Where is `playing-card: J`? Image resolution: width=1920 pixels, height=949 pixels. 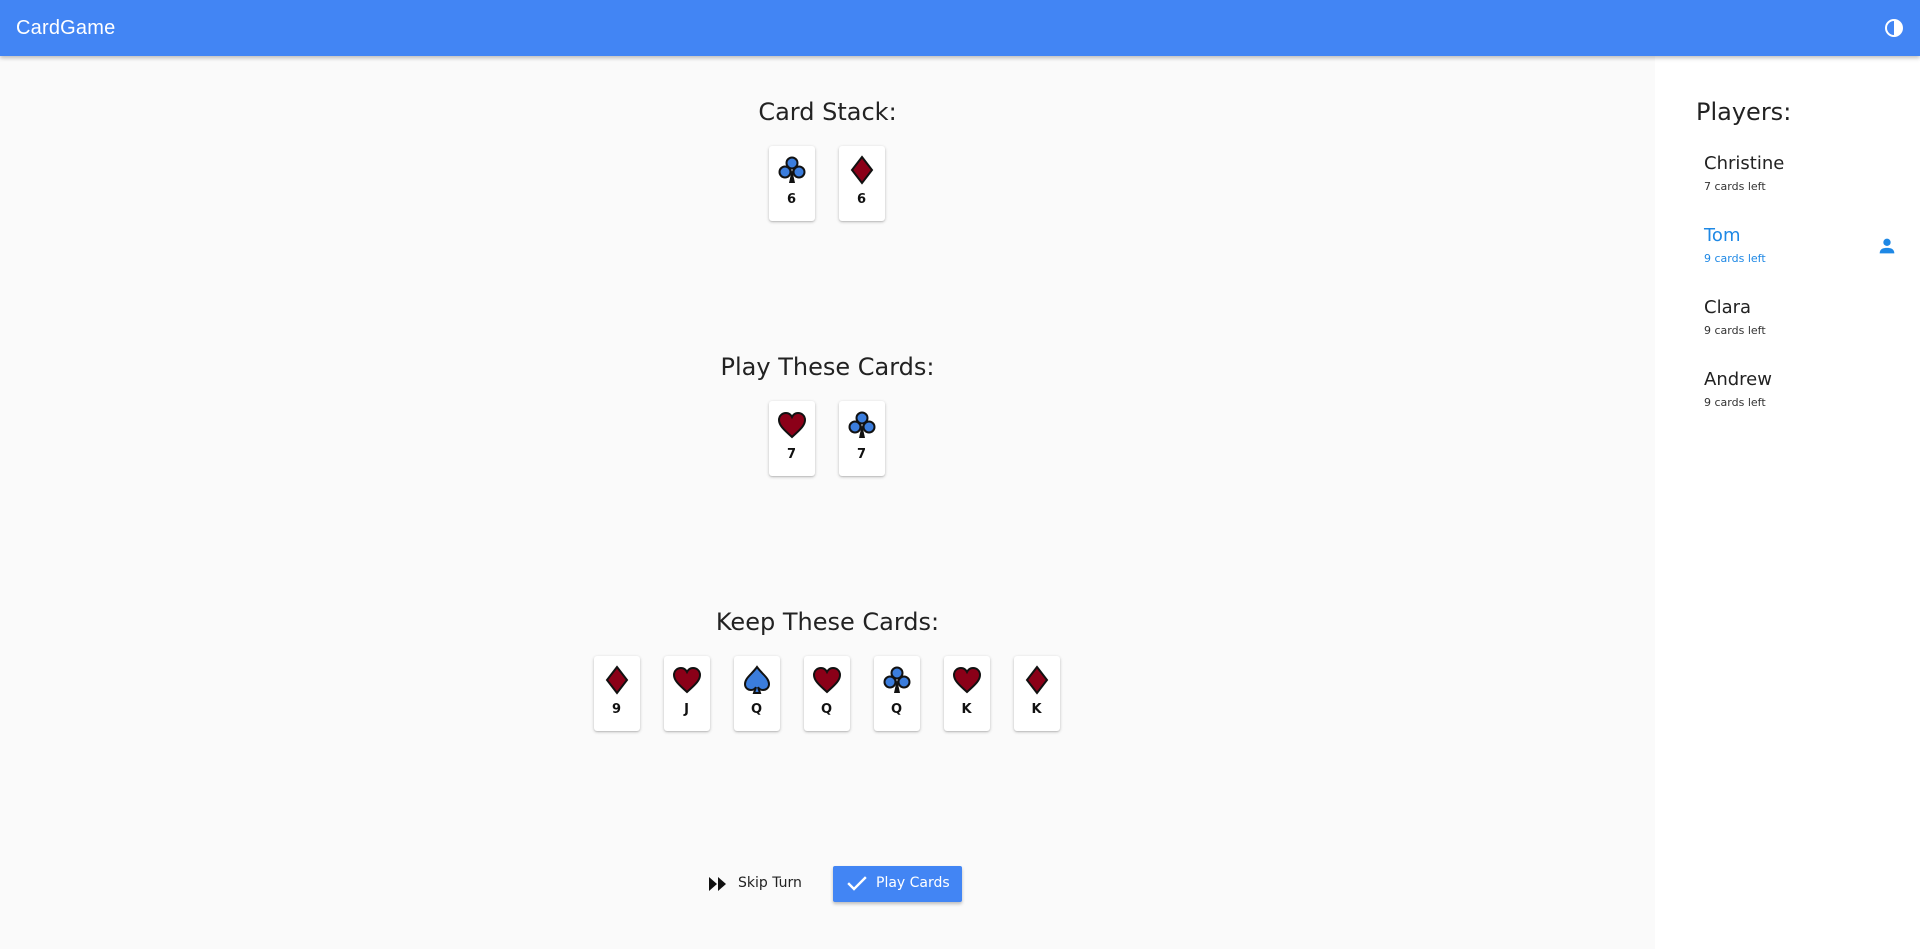 playing-card: J is located at coordinates (686, 693).